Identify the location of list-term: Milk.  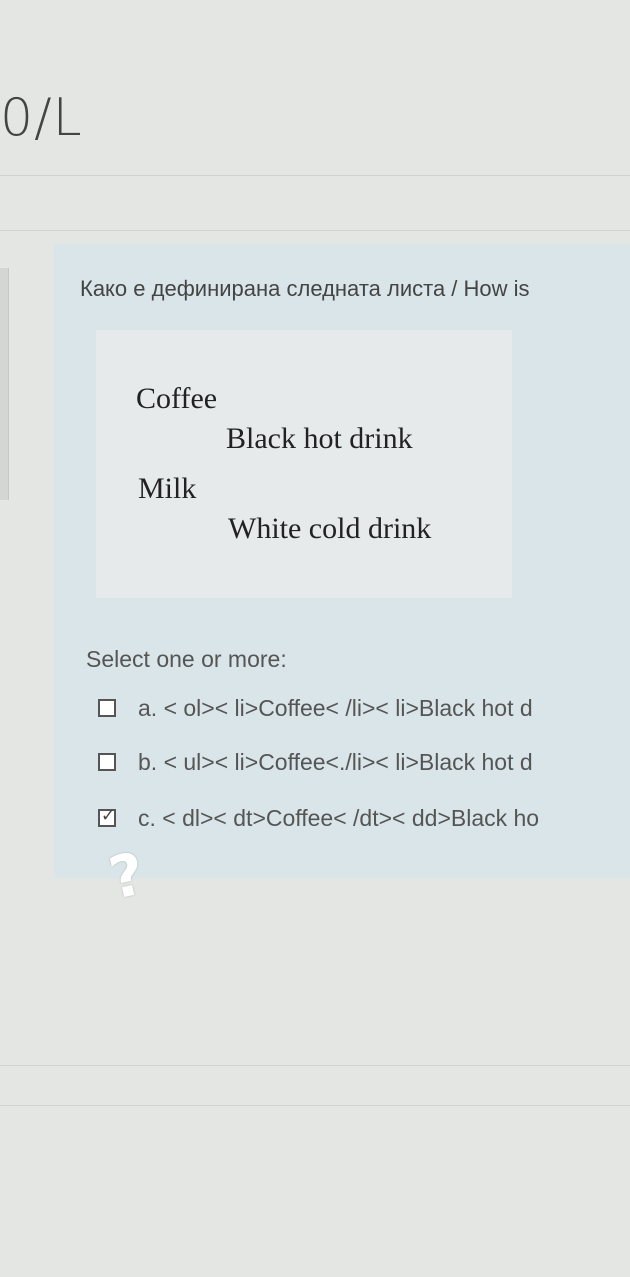
(167, 488).